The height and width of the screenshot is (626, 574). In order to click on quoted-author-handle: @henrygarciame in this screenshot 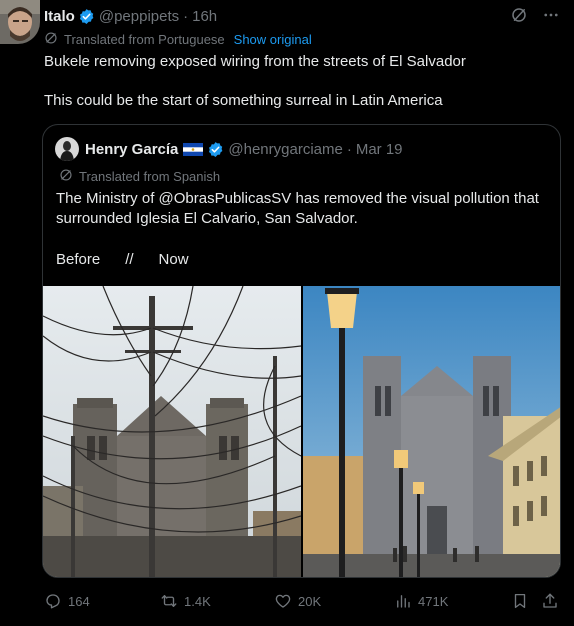, I will do `click(285, 149)`.